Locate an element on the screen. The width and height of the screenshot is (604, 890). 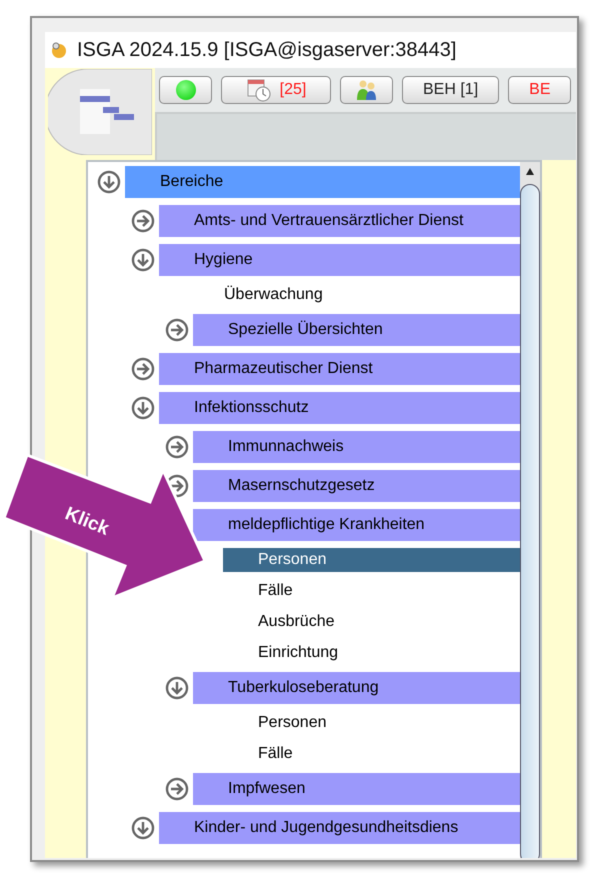
callout-label: Klick is located at coordinates (87, 522).